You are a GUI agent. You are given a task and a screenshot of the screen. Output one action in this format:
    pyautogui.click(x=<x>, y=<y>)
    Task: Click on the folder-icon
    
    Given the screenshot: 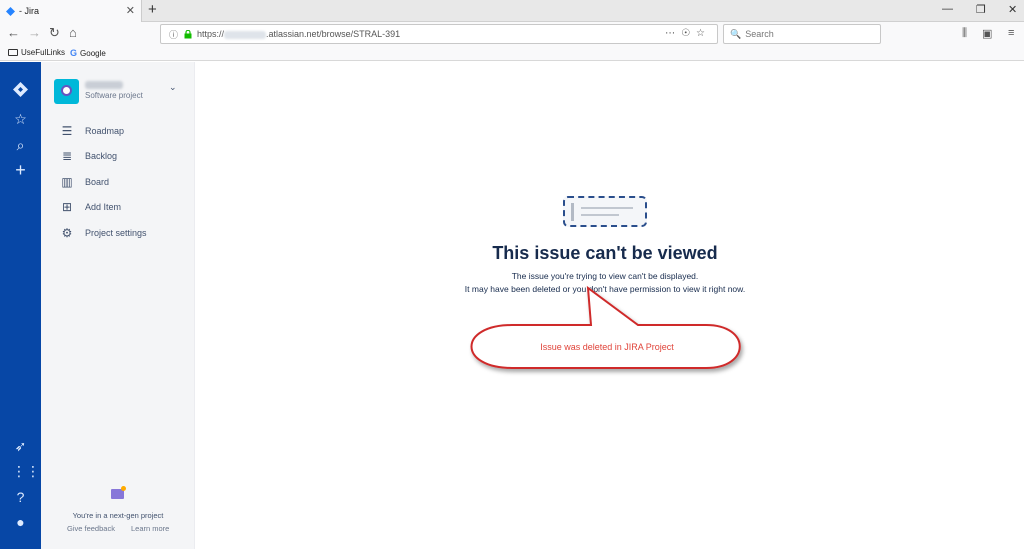 What is the action you would take?
    pyautogui.click(x=13, y=52)
    